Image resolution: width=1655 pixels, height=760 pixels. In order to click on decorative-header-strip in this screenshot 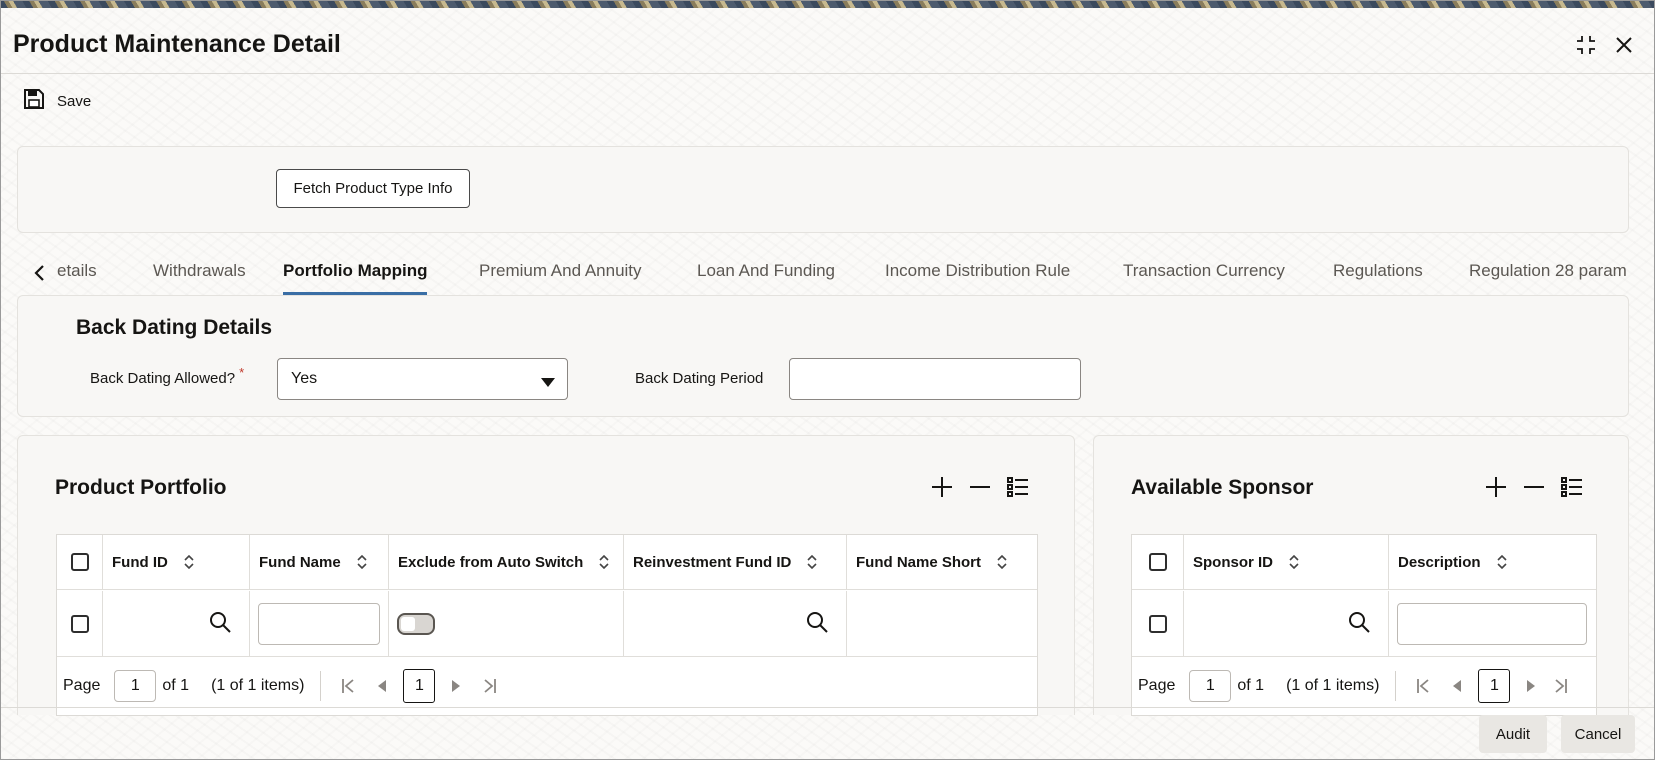, I will do `click(827, 4)`.